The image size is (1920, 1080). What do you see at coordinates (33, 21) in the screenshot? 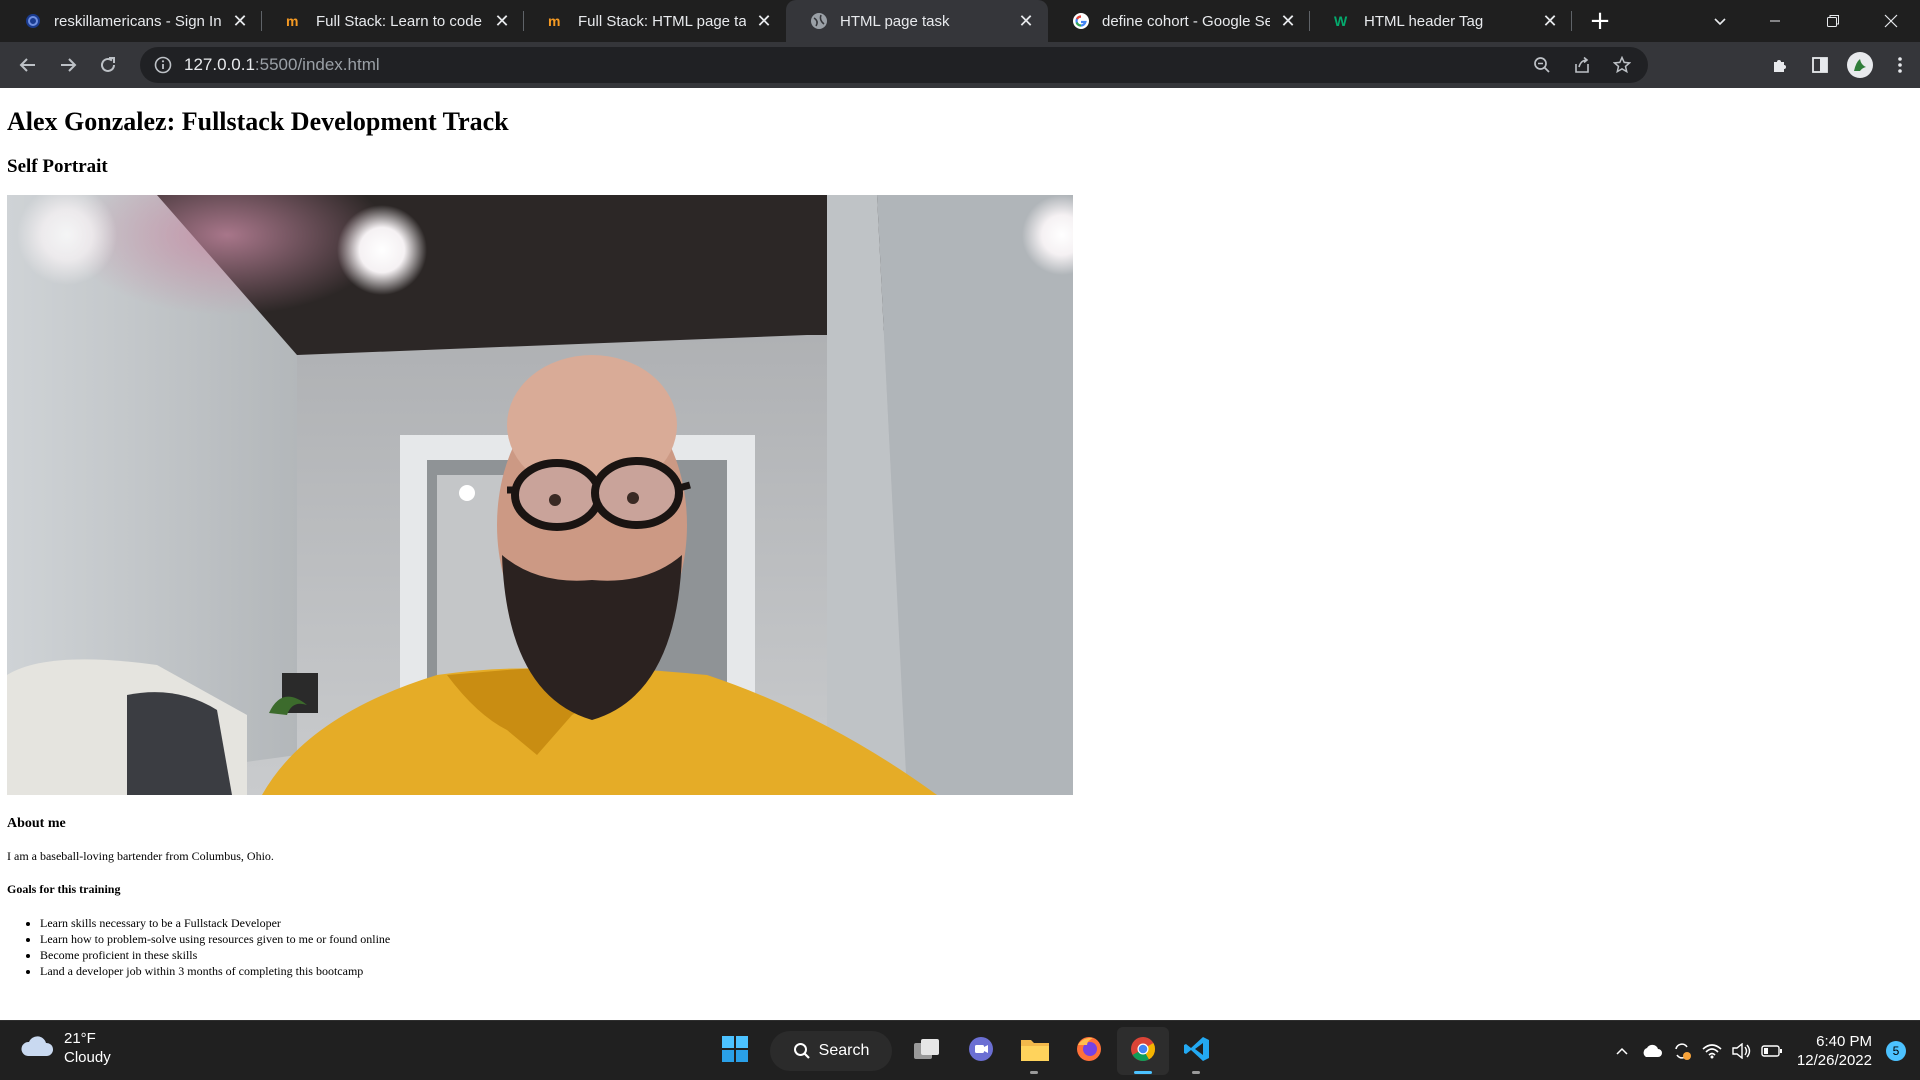
I see `circle-logo-icon` at bounding box center [33, 21].